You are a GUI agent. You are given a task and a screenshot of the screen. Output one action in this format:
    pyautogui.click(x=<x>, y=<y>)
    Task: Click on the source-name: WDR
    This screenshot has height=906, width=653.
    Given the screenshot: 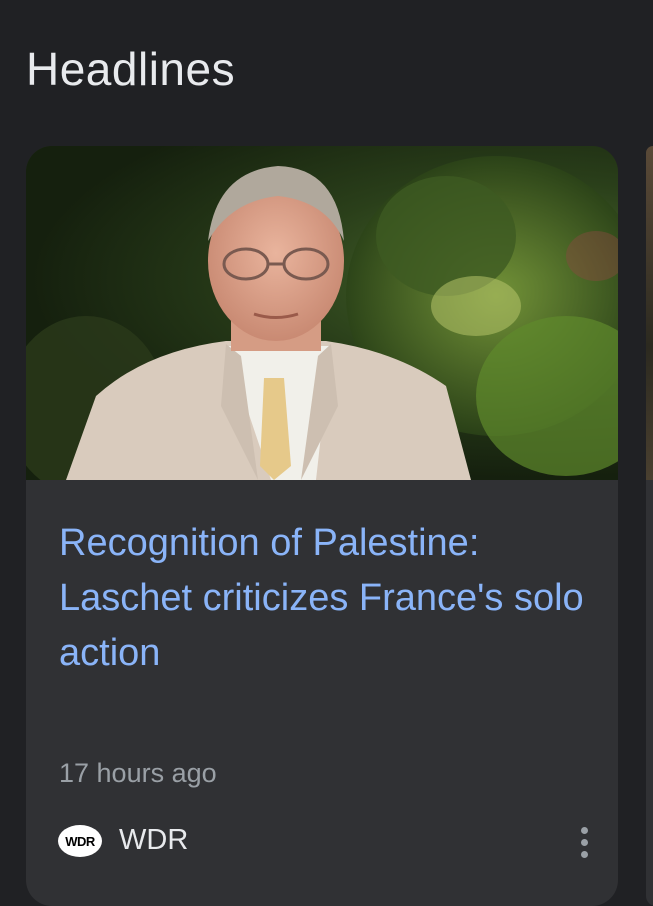 What is the action you would take?
    pyautogui.click(x=153, y=840)
    